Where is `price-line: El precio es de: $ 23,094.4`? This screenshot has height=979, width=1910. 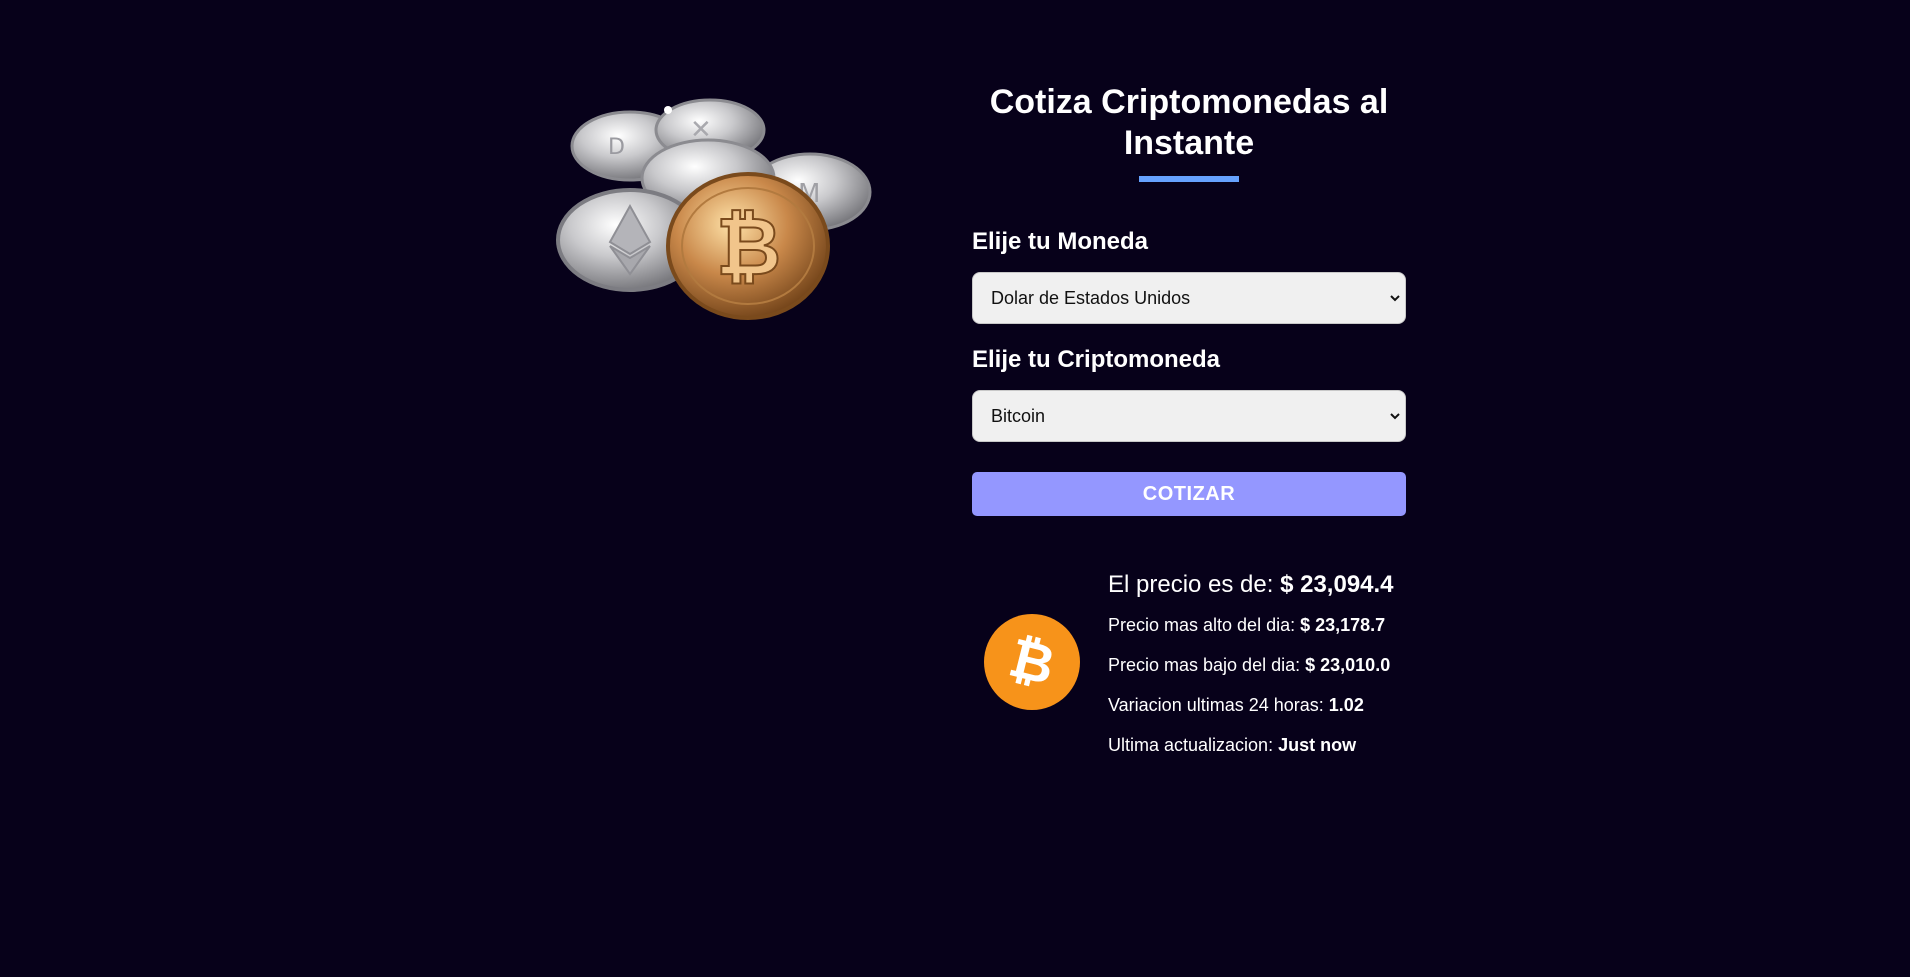 price-line: El precio es de: $ 23,094.4 is located at coordinates (1251, 585).